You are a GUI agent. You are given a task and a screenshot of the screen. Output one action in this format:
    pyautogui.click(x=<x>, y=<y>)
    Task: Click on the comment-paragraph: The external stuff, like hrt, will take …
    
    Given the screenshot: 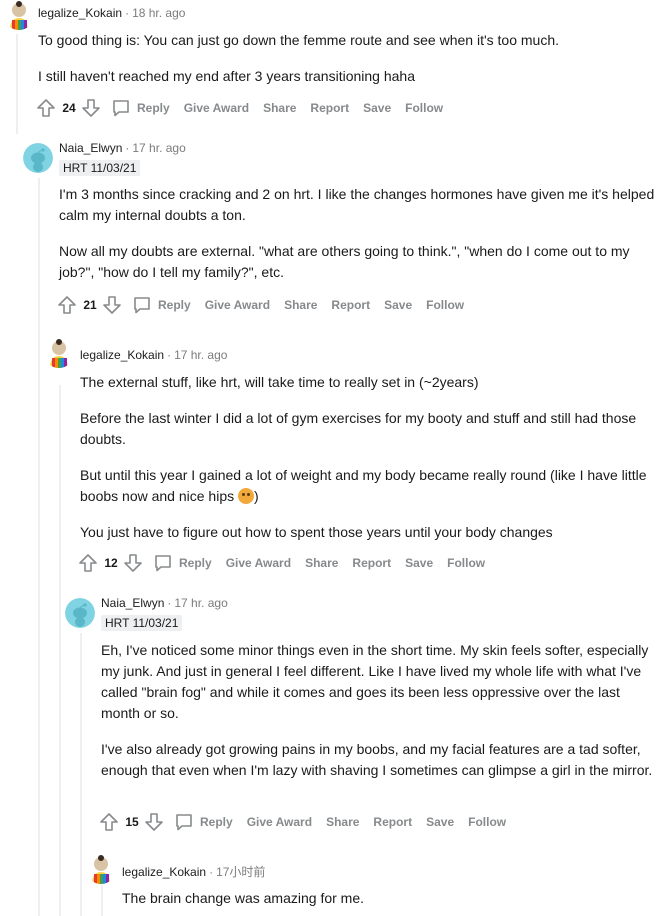 What is the action you would take?
    pyautogui.click(x=279, y=382)
    